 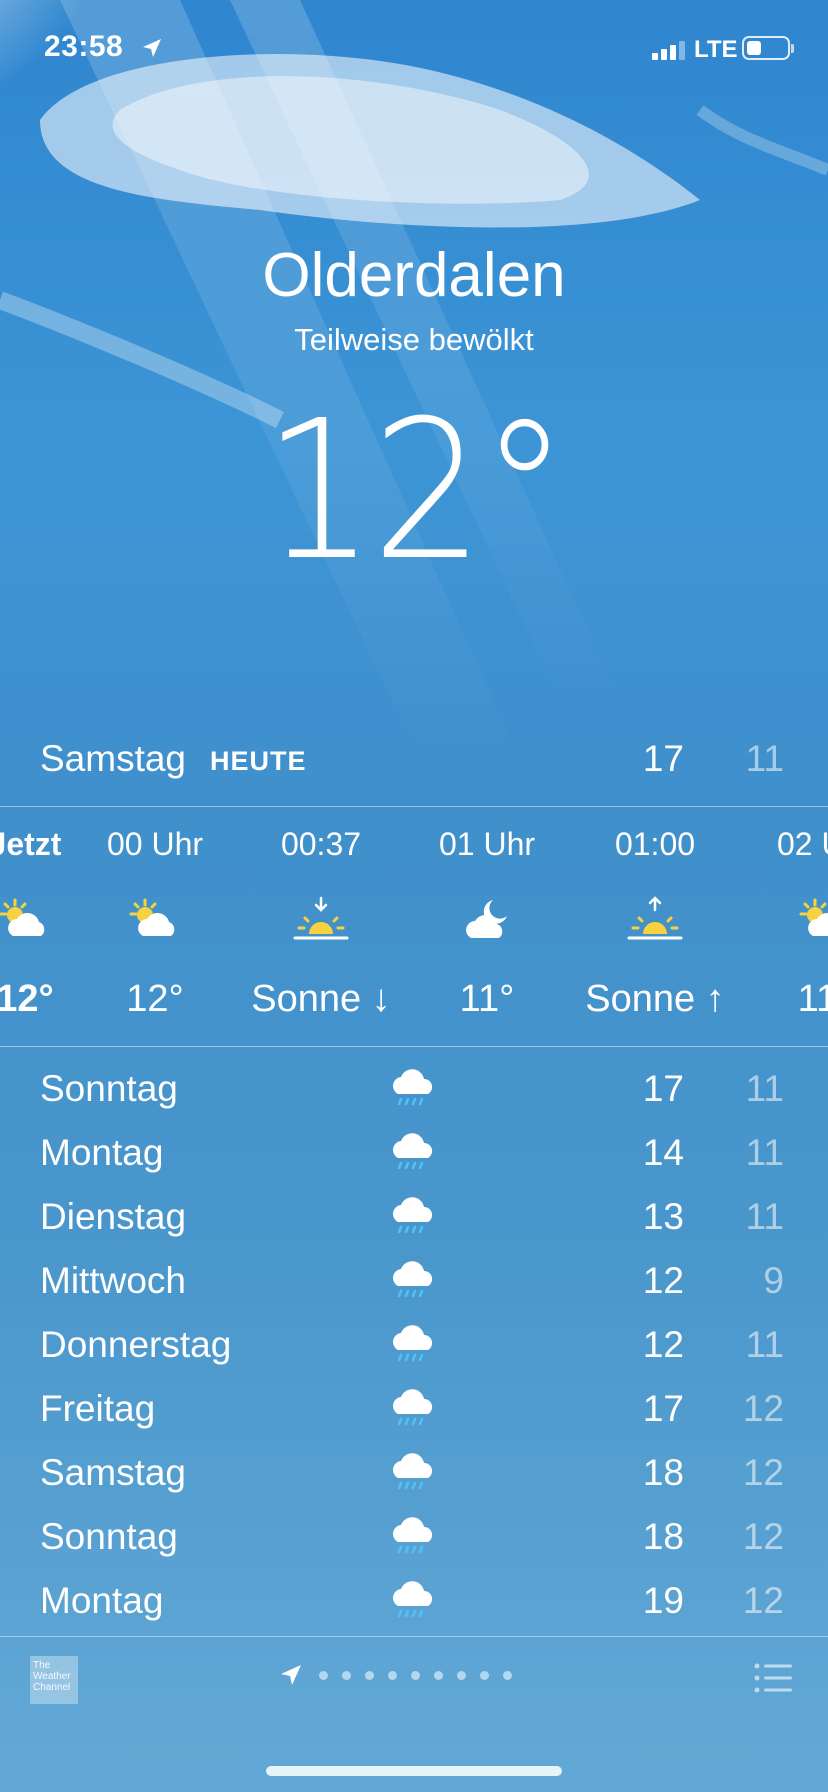 I want to click on daily-row: Sonntag 18 12, so click(x=414, y=1536).